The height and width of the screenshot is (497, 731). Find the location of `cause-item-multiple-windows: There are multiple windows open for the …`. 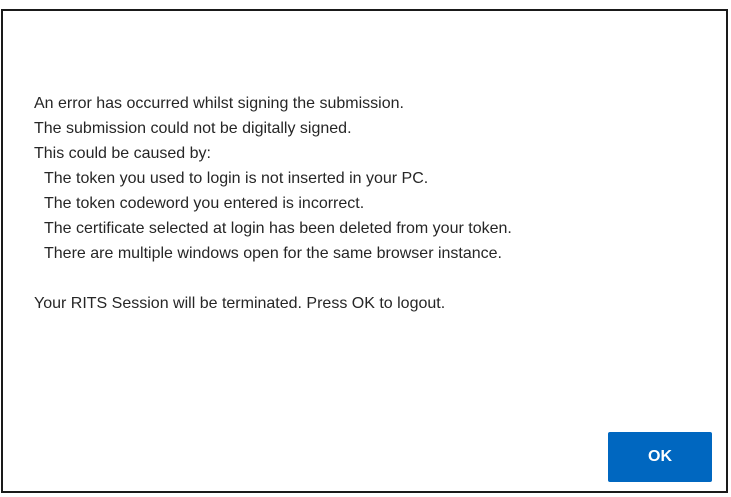

cause-item-multiple-windows: There are multiple windows open for the … is located at coordinates (273, 253).